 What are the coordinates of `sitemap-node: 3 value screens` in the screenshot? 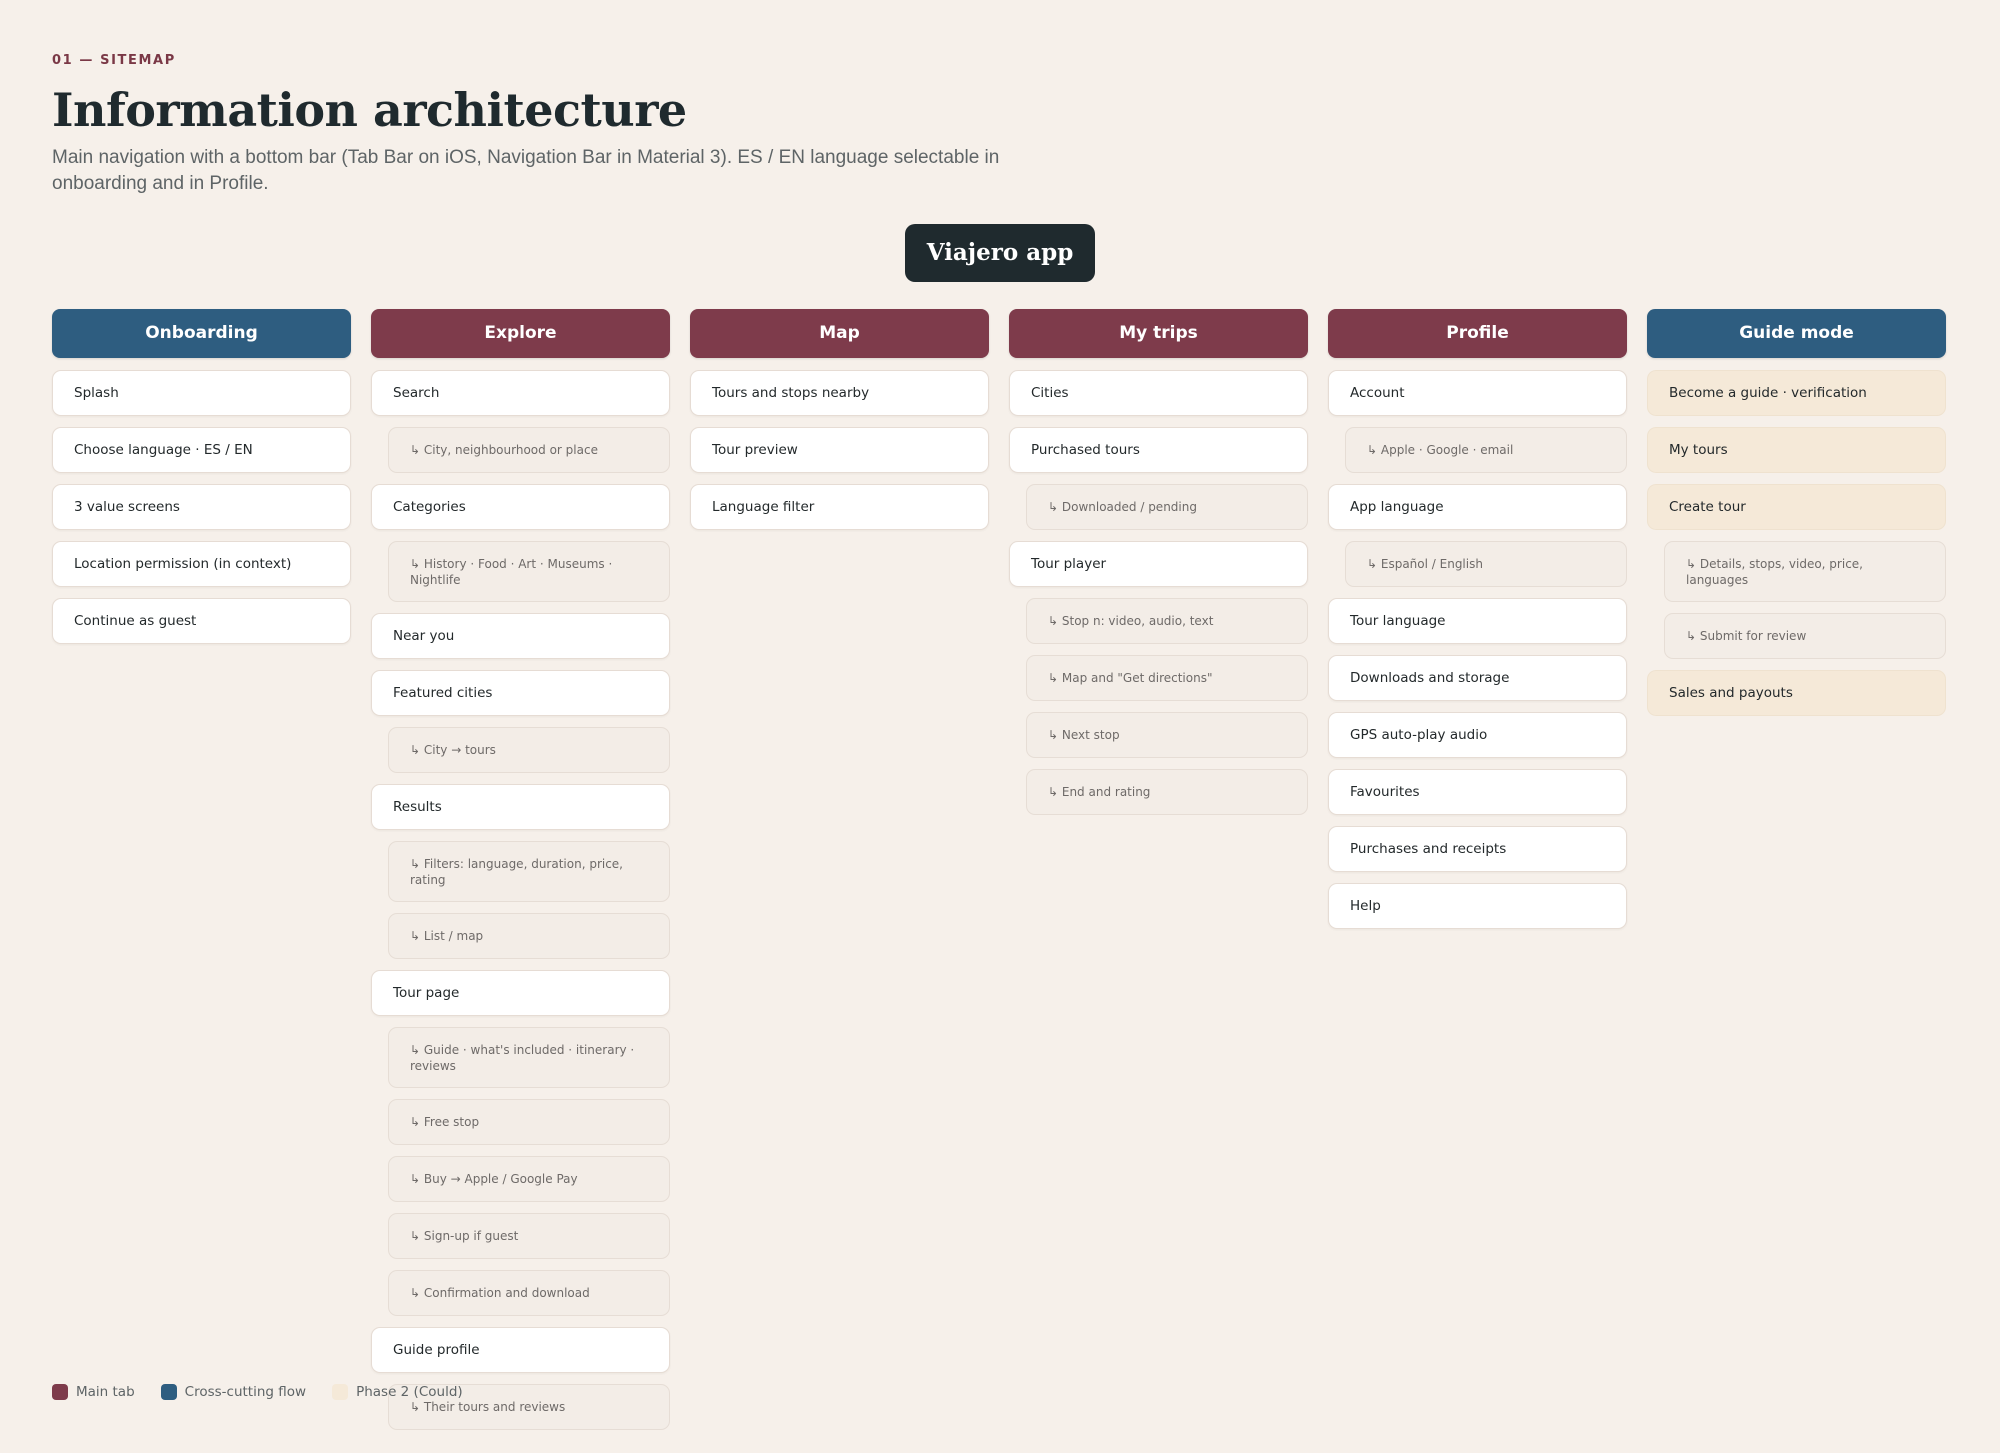 It's located at (201, 507).